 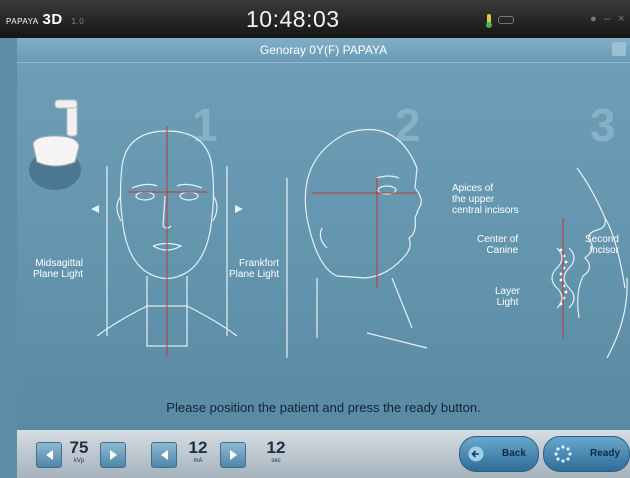 I want to click on apices-label: Apices of the upper central incisors, so click(x=485, y=199).